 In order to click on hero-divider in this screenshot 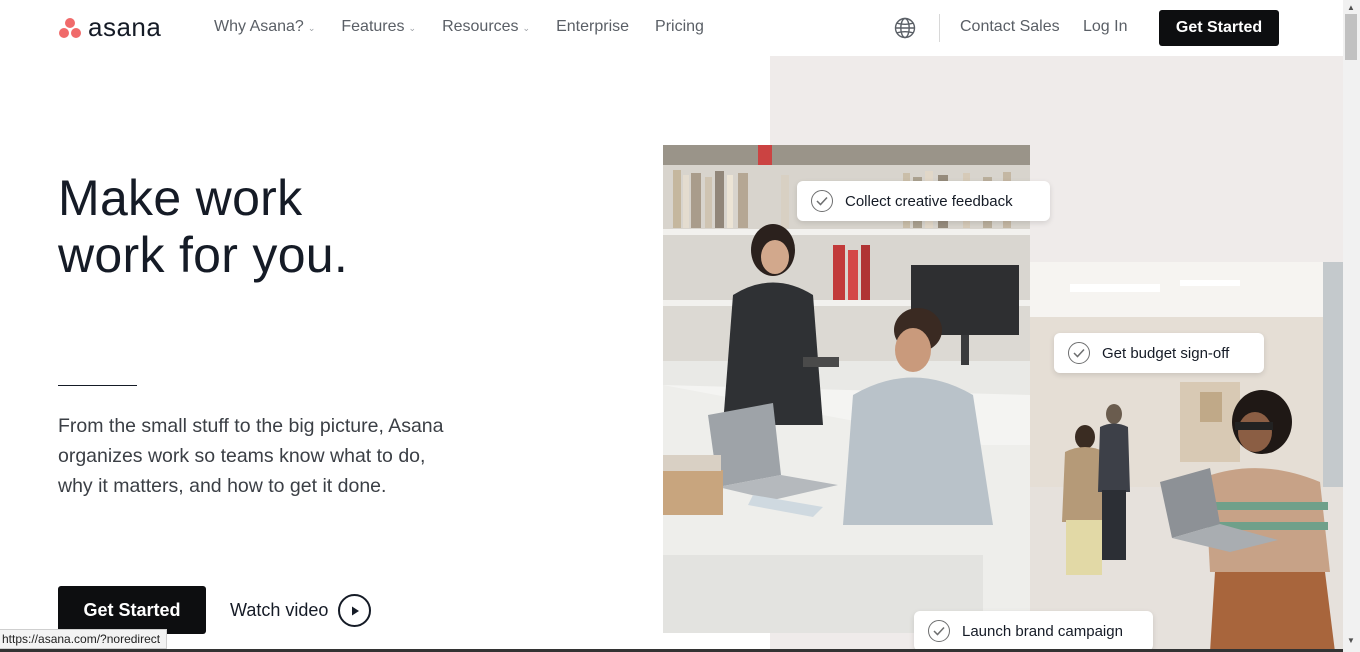, I will do `click(97, 385)`.